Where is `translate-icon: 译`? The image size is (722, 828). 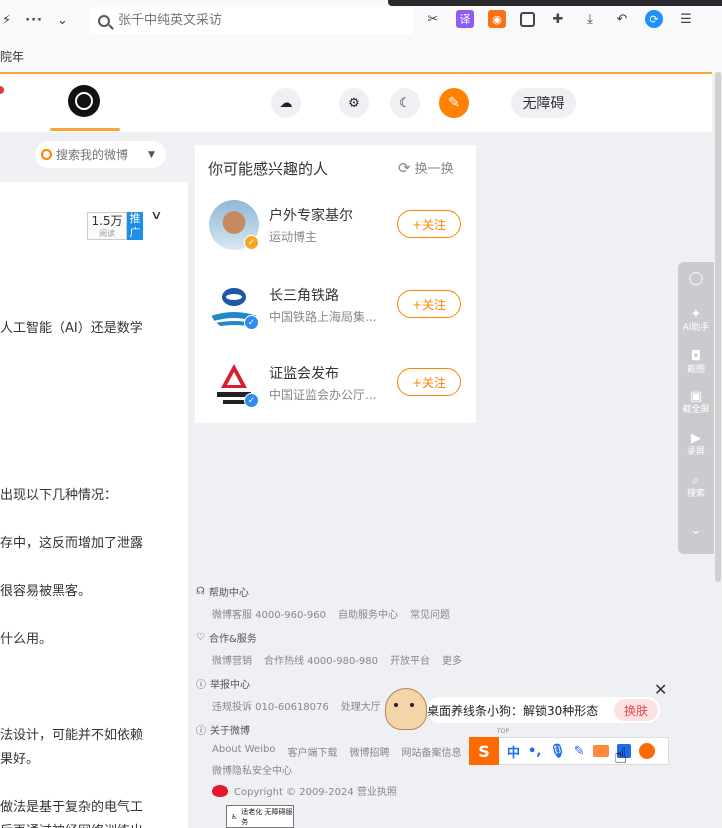 translate-icon: 译 is located at coordinates (465, 19).